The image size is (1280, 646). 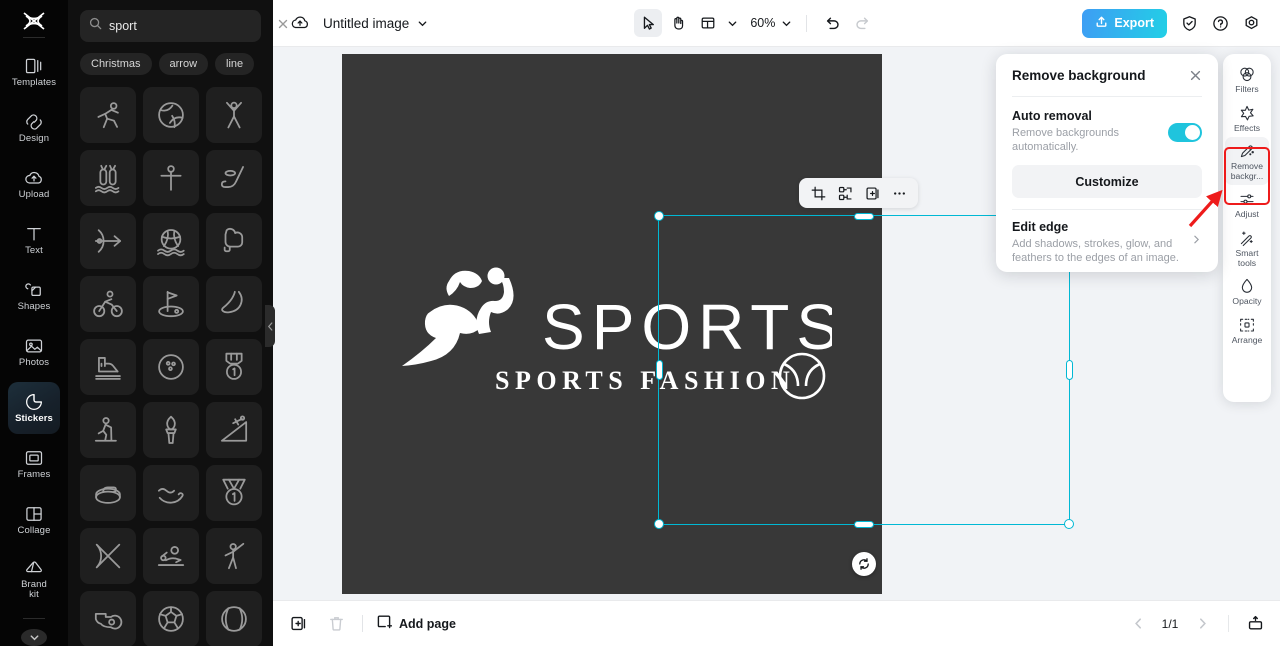 I want to click on cutout-button, so click(x=845, y=193).